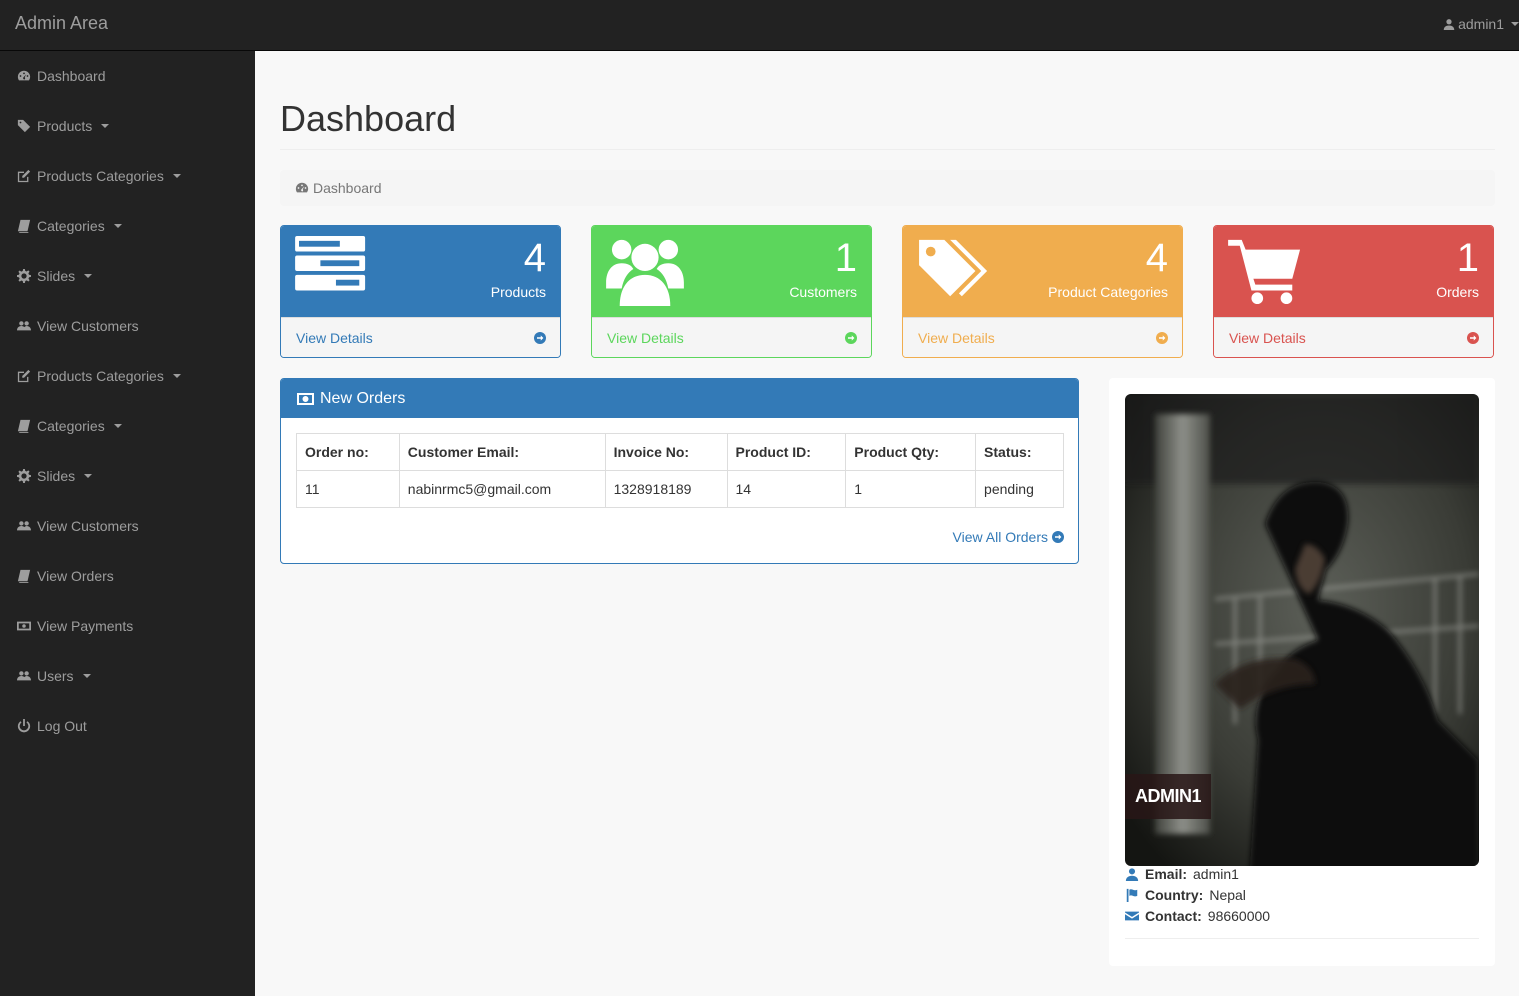  I want to click on breadcrumb-item: Dashboard, so click(347, 188).